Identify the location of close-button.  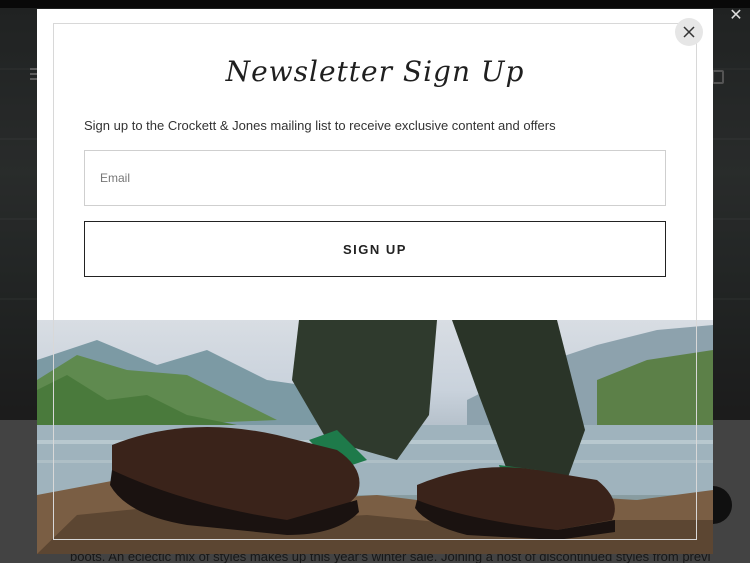
(689, 32).